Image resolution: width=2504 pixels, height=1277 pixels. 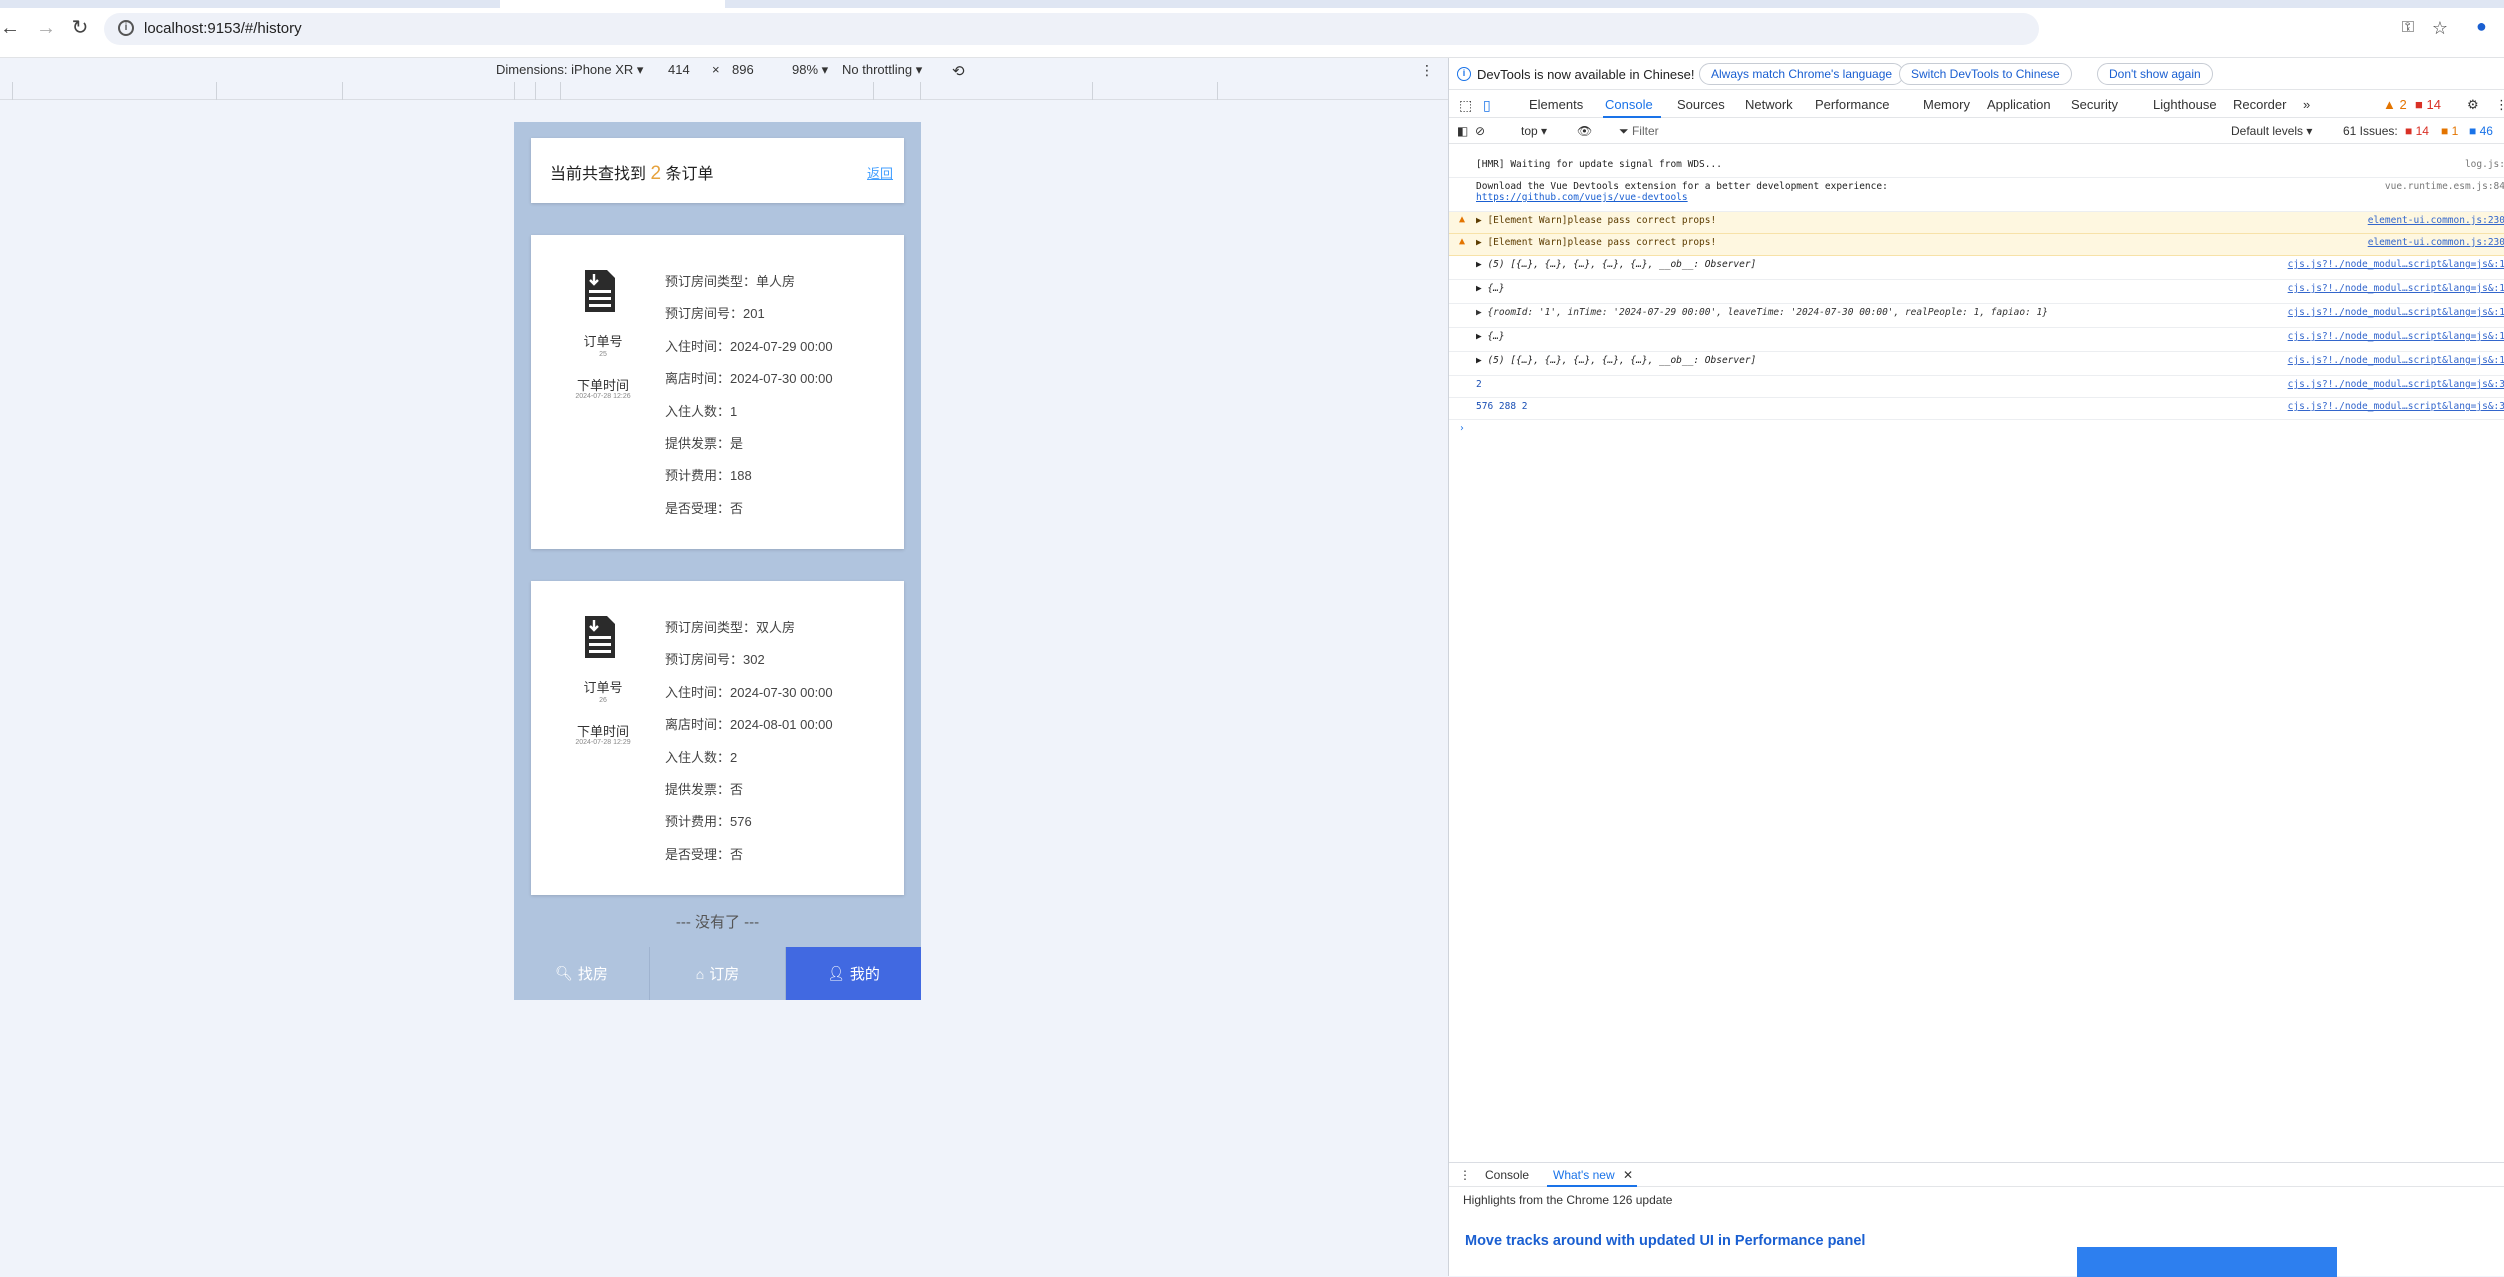 I want to click on height-input: 896, so click(x=743, y=69).